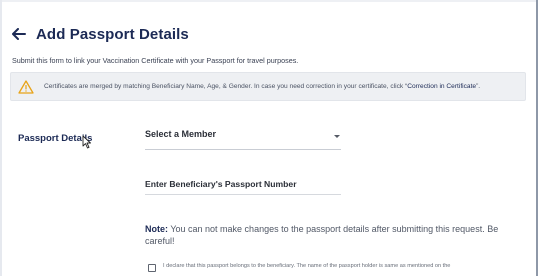  Describe the element at coordinates (1, 138) in the screenshot. I see `window-left-edge` at that location.